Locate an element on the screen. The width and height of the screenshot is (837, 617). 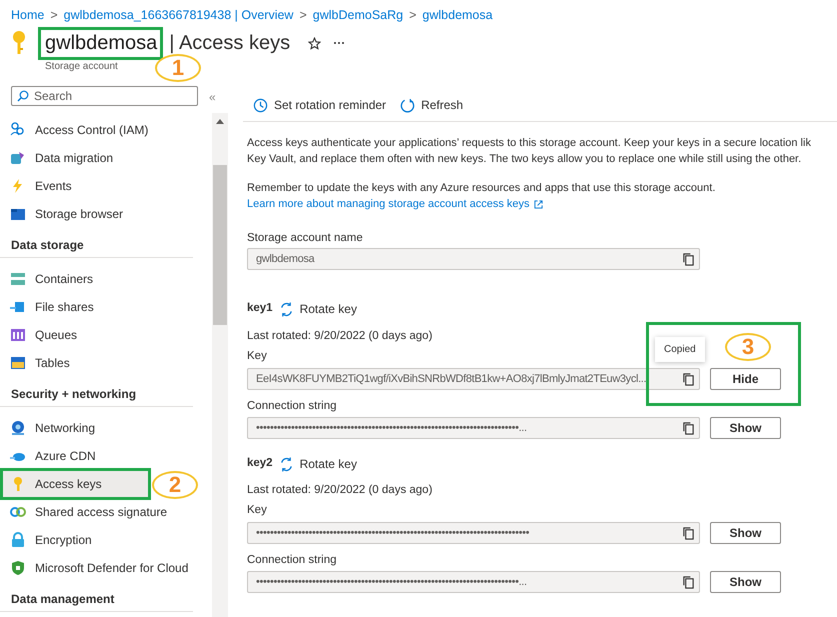
refresh-button: Refresh is located at coordinates (432, 105).